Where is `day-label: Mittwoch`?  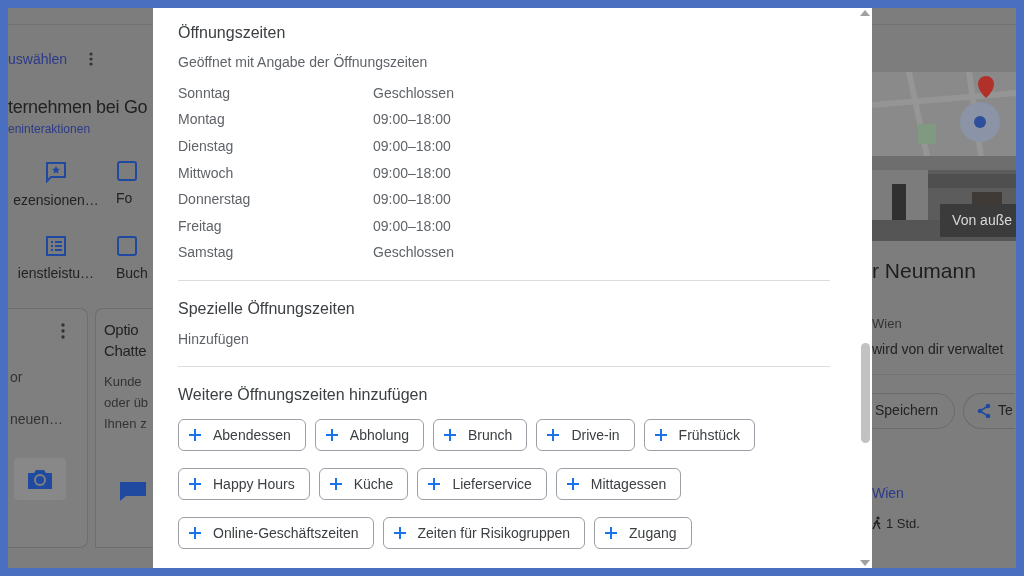 day-label: Mittwoch is located at coordinates (206, 173).